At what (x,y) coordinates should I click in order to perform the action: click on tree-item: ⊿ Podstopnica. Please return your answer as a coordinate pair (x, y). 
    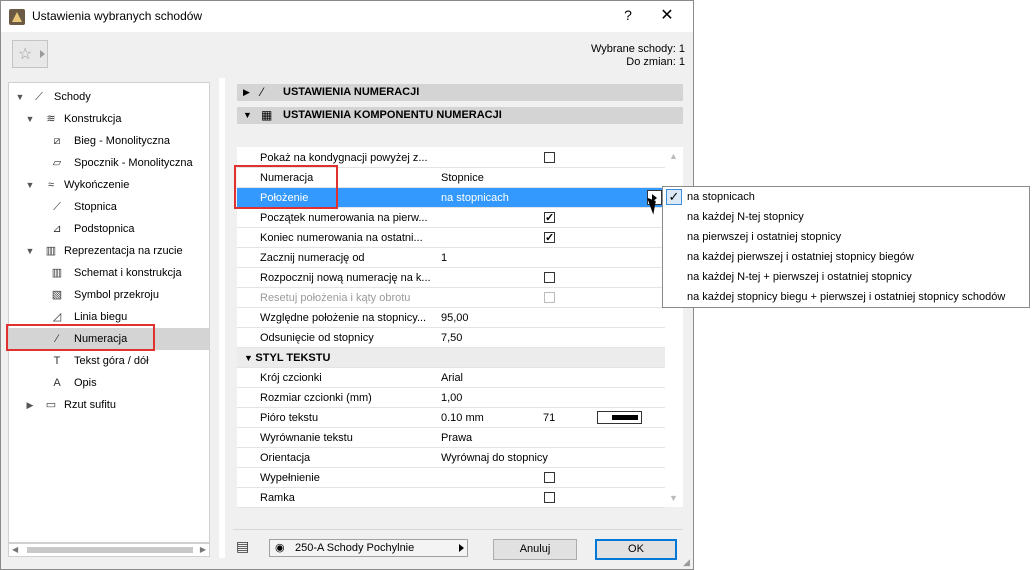
    Looking at the image, I should click on (109, 229).